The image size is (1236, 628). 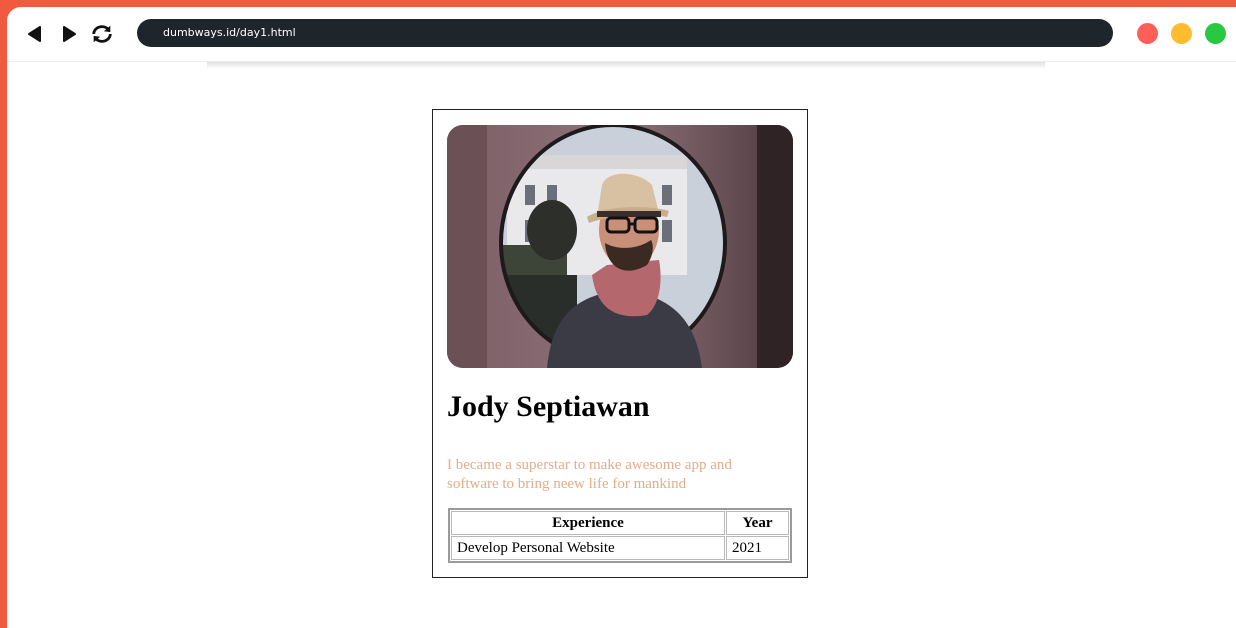 I want to click on minimize-window-button, so click(x=1181, y=33).